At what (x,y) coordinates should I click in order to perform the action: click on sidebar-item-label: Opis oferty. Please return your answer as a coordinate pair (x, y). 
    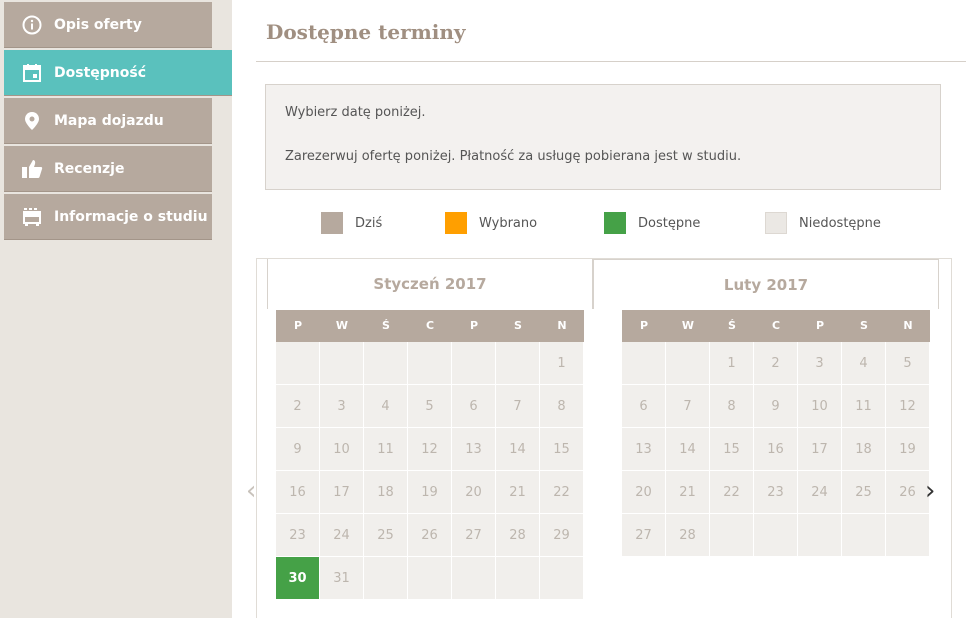
    Looking at the image, I should click on (98, 24).